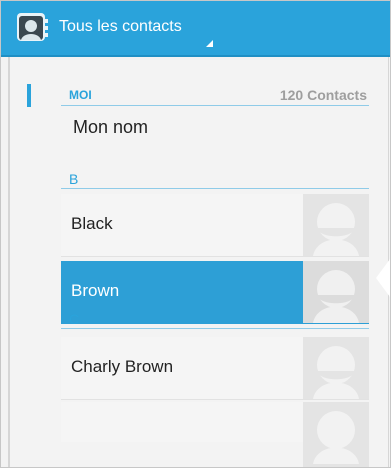 The width and height of the screenshot is (391, 468). I want to click on contact-name: Brown, so click(95, 290).